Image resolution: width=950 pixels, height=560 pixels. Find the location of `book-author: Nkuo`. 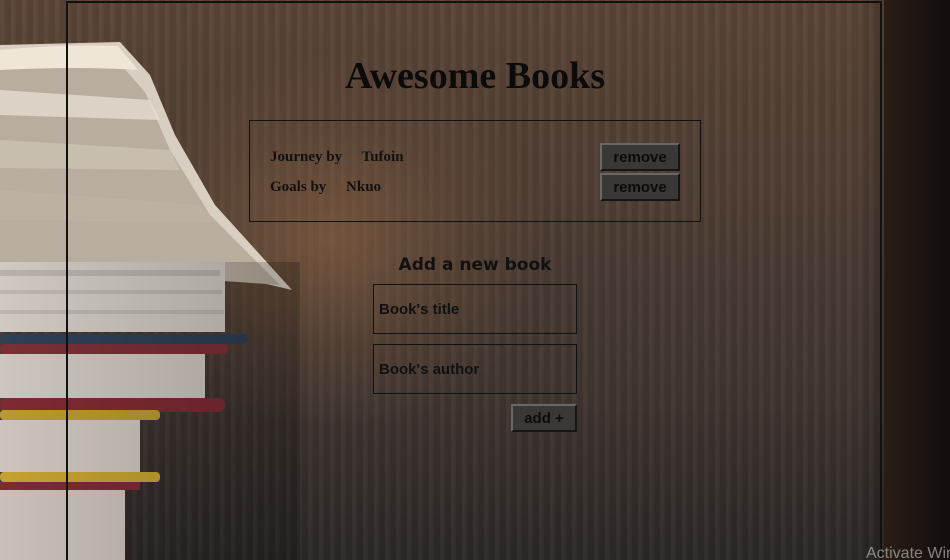

book-author: Nkuo is located at coordinates (364, 186).